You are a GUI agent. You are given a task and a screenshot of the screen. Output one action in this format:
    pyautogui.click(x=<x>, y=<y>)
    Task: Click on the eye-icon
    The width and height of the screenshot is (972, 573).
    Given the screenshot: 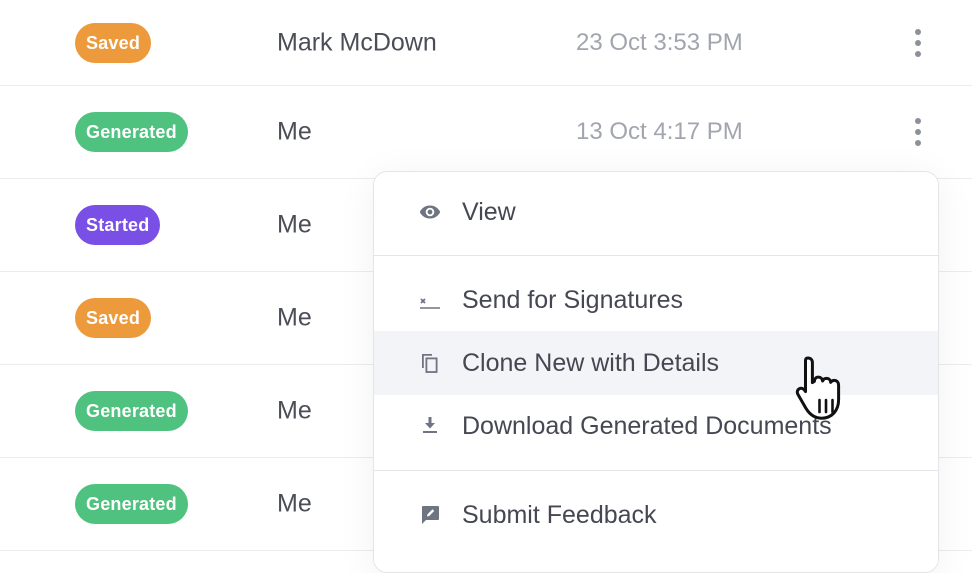 What is the action you would take?
    pyautogui.click(x=430, y=212)
    